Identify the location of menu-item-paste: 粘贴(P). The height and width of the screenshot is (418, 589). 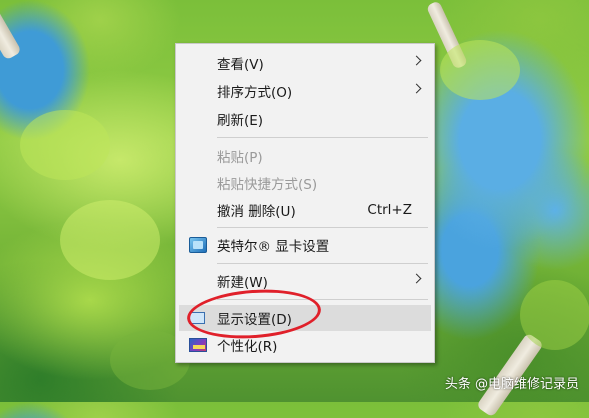
(305, 156).